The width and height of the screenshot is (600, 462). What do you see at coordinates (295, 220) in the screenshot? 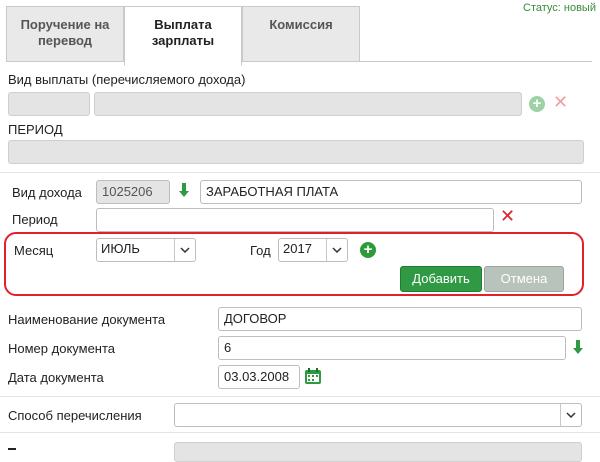
I see `period-input` at bounding box center [295, 220].